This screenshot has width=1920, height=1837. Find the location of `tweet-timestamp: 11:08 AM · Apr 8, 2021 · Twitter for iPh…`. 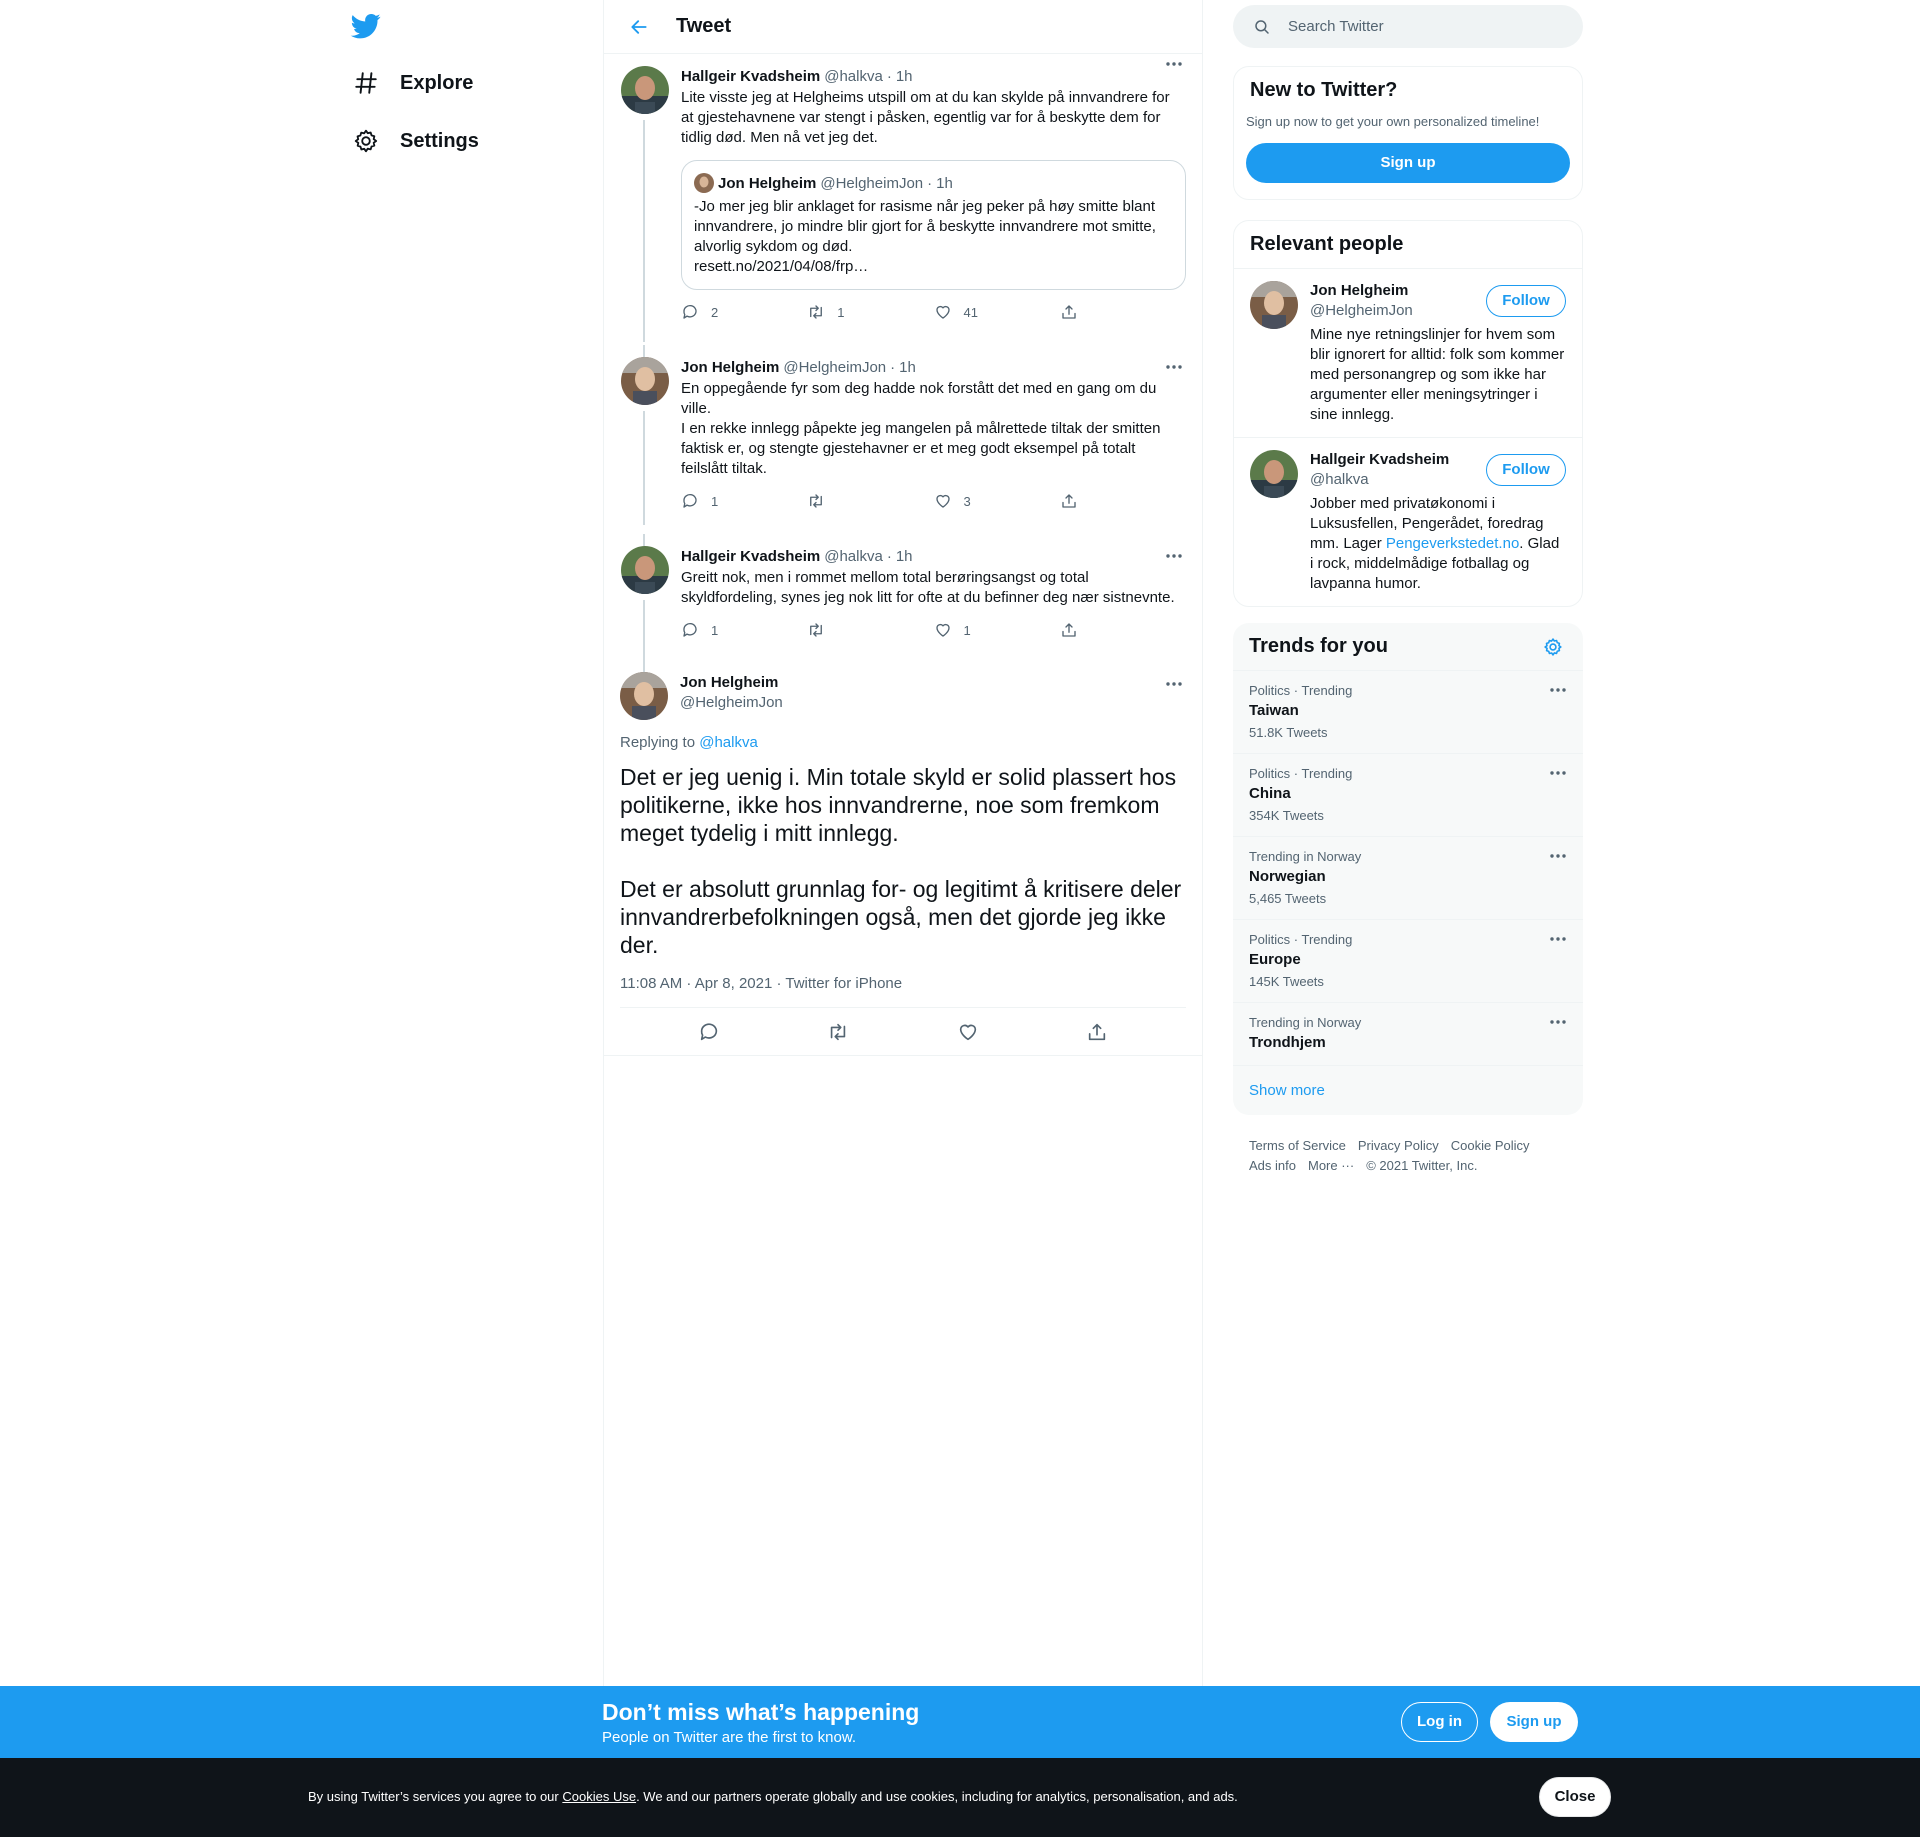

tweet-timestamp: 11:08 AM · Apr 8, 2021 · Twitter for iPh… is located at coordinates (903, 991).